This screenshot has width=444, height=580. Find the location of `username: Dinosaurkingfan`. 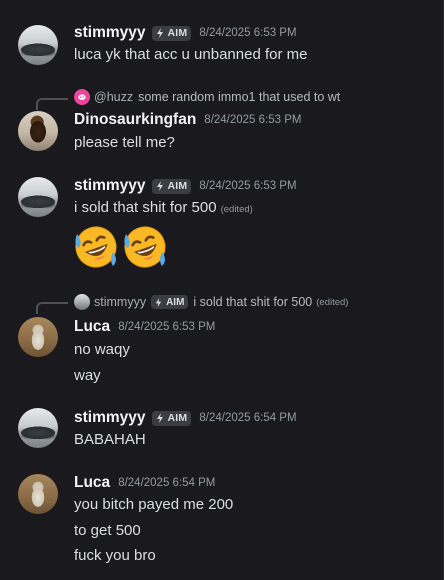

username: Dinosaurkingfan is located at coordinates (135, 120).